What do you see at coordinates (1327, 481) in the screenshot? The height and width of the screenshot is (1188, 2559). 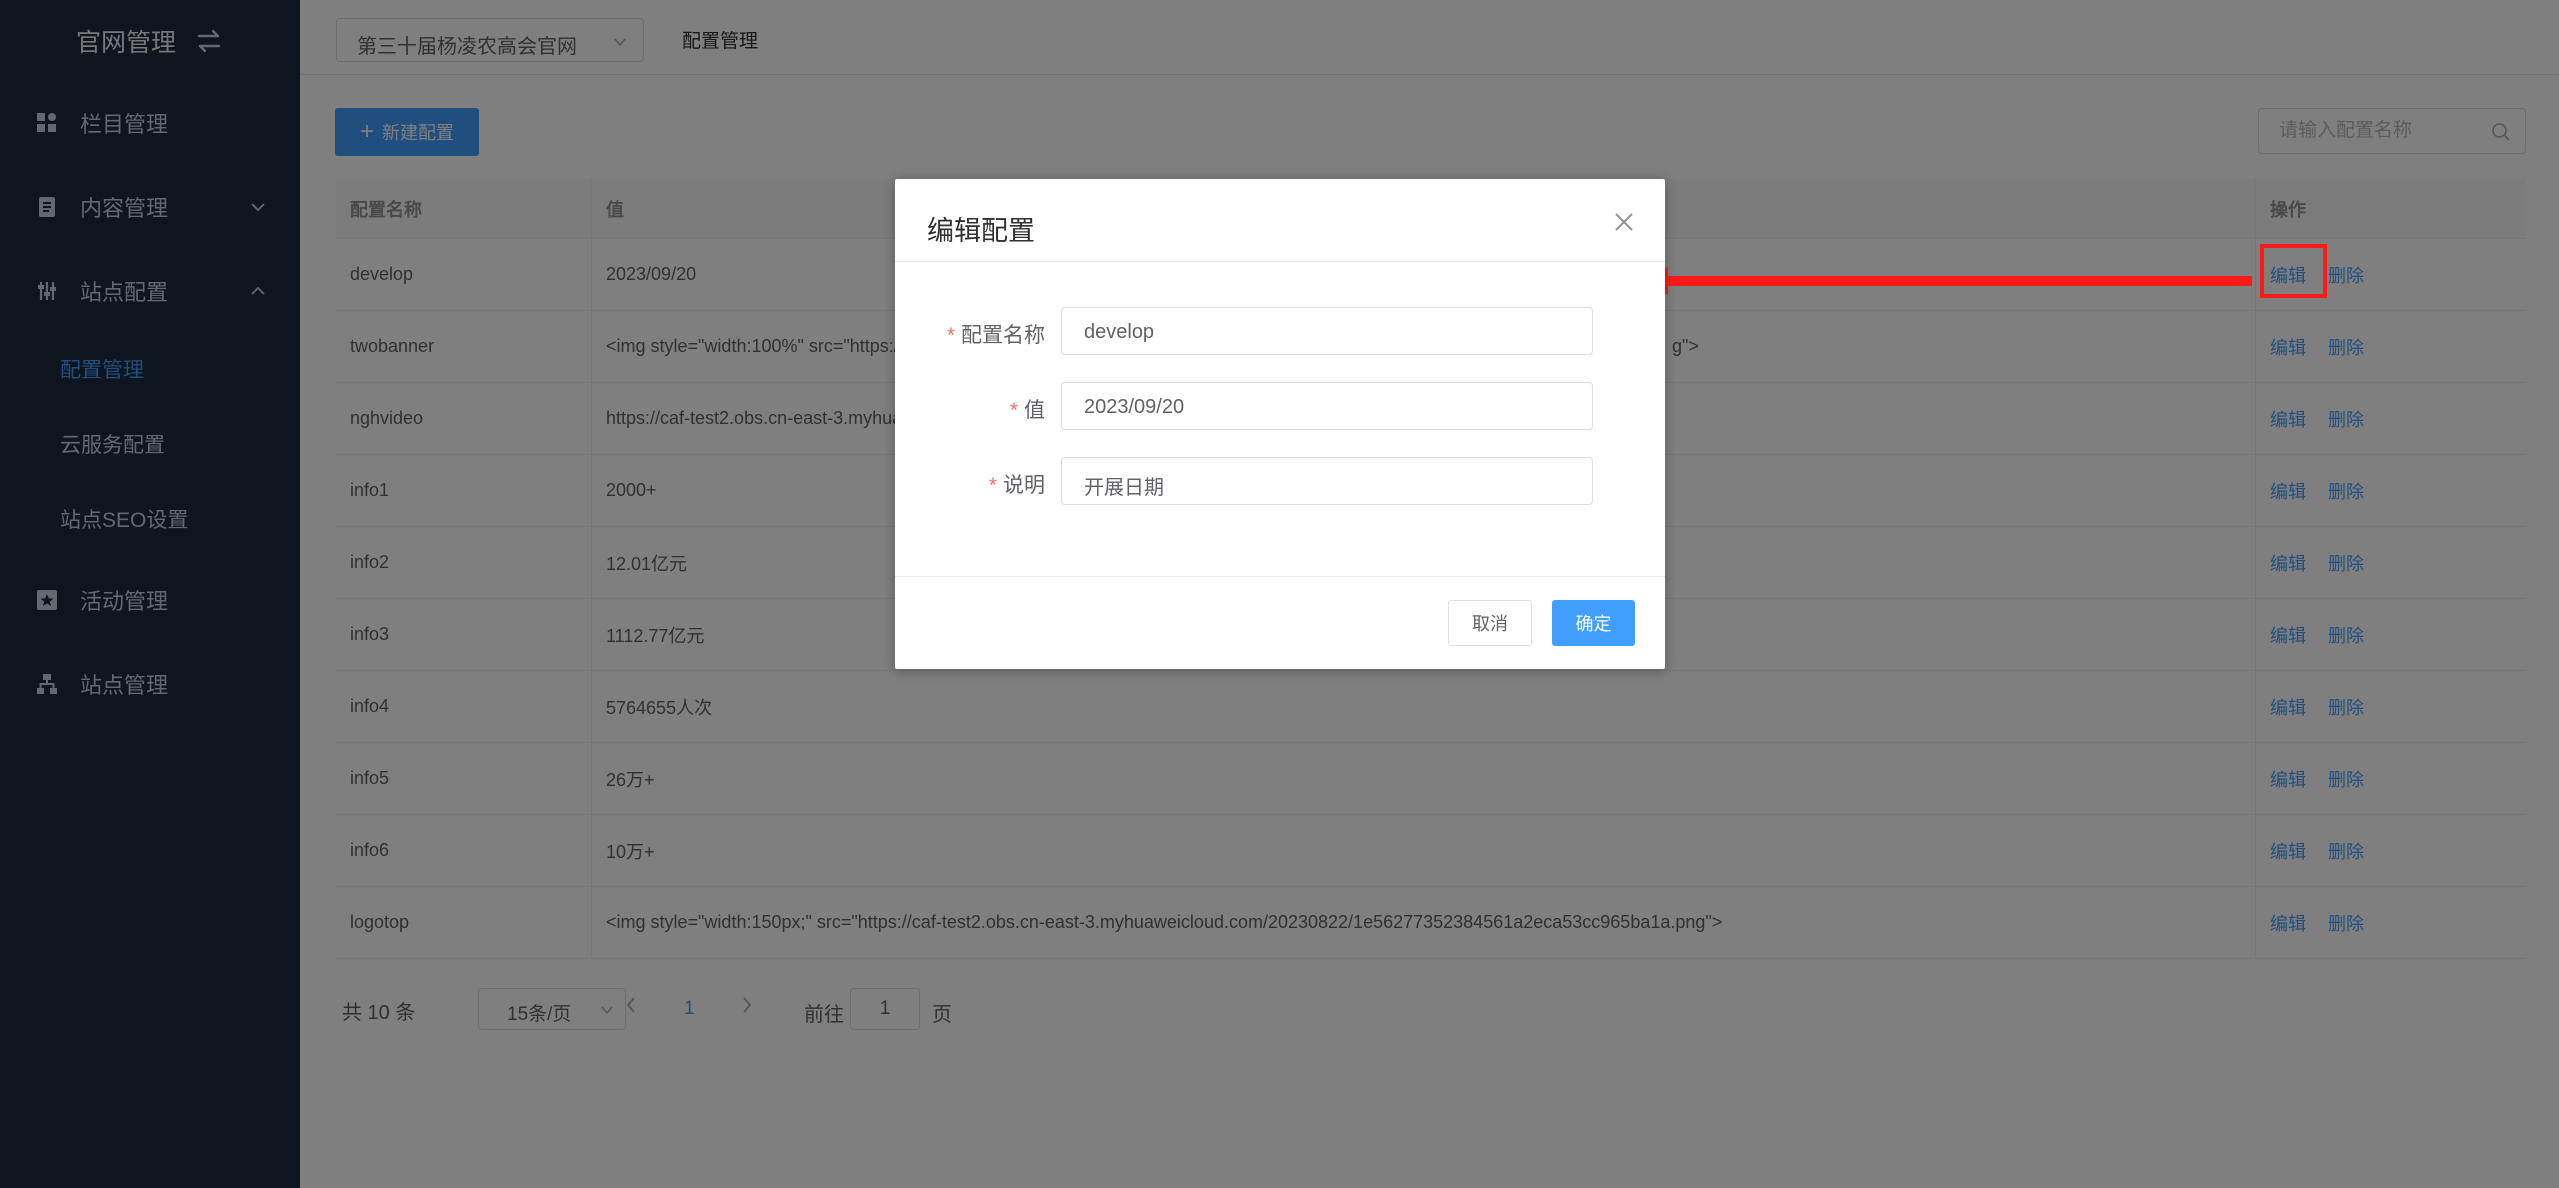 I see `config-description-field: 开展日期` at bounding box center [1327, 481].